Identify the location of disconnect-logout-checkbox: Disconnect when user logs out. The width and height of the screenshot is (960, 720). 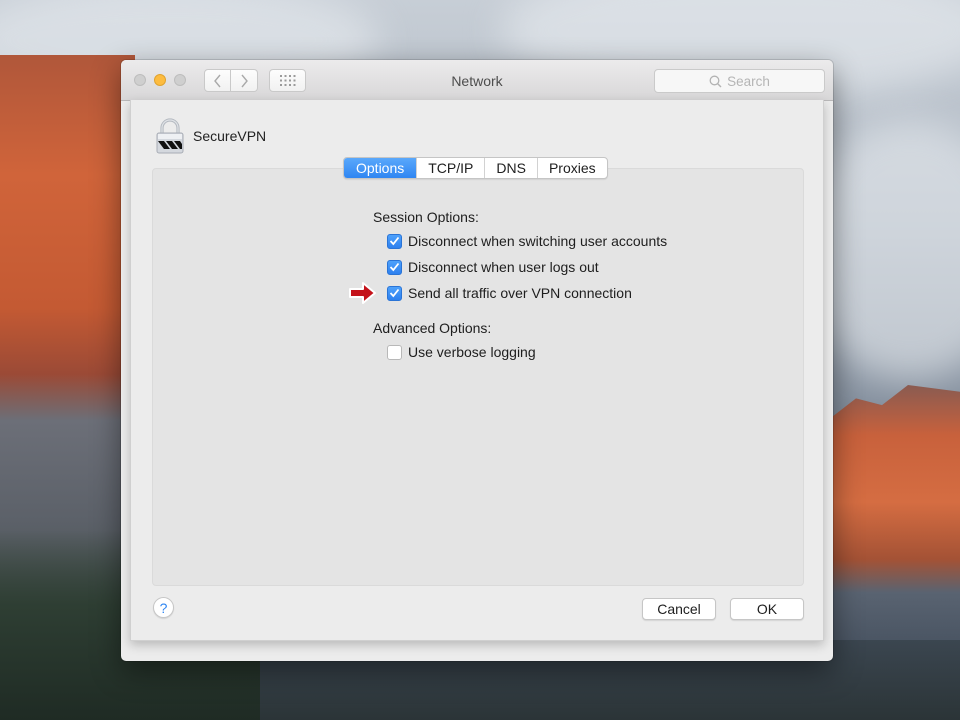
(493, 267).